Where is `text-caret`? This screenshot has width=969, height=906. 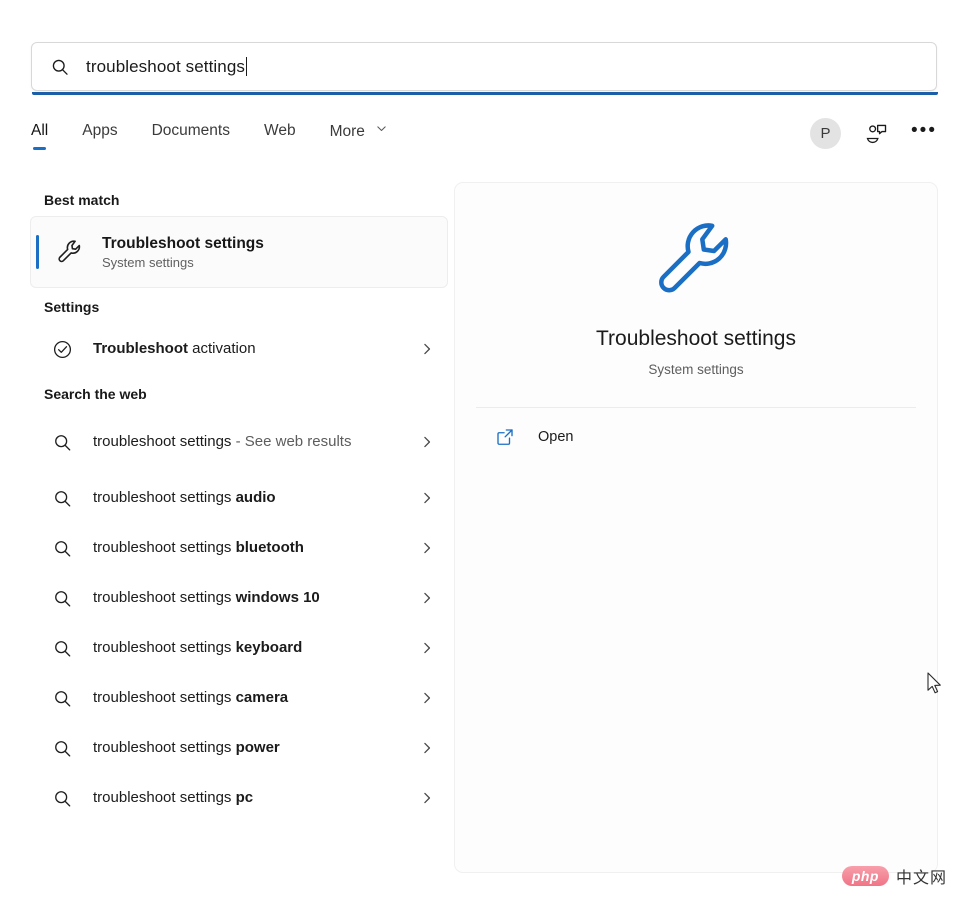 text-caret is located at coordinates (246, 66).